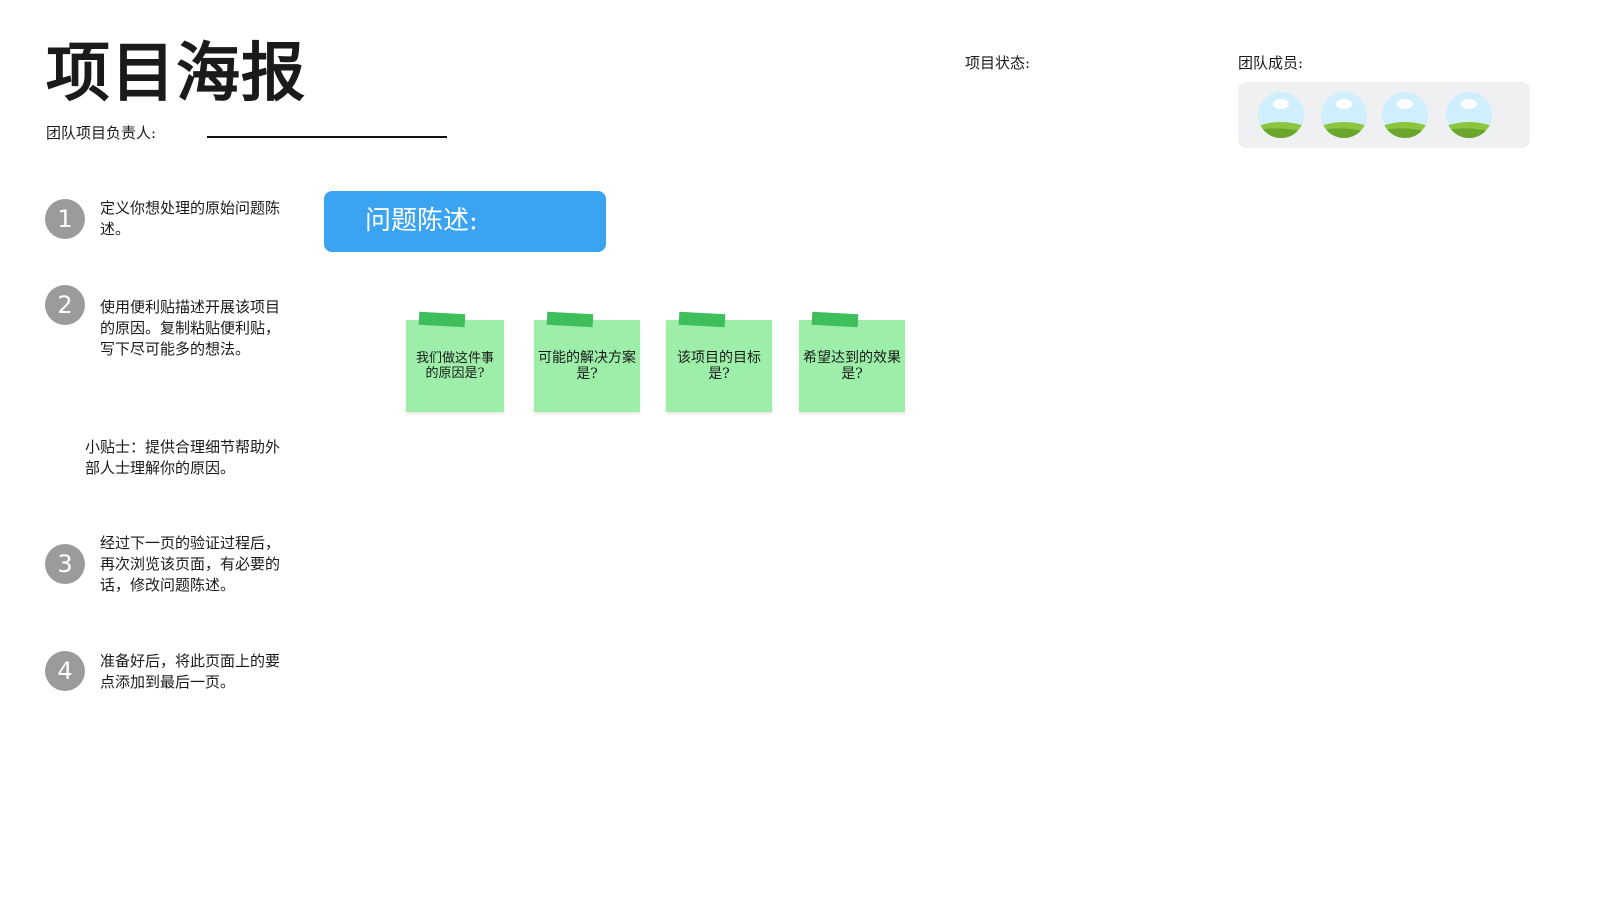 This screenshot has height=900, width=1600. I want to click on sticky-note-effect: 希望达到的效果是?, so click(852, 361).